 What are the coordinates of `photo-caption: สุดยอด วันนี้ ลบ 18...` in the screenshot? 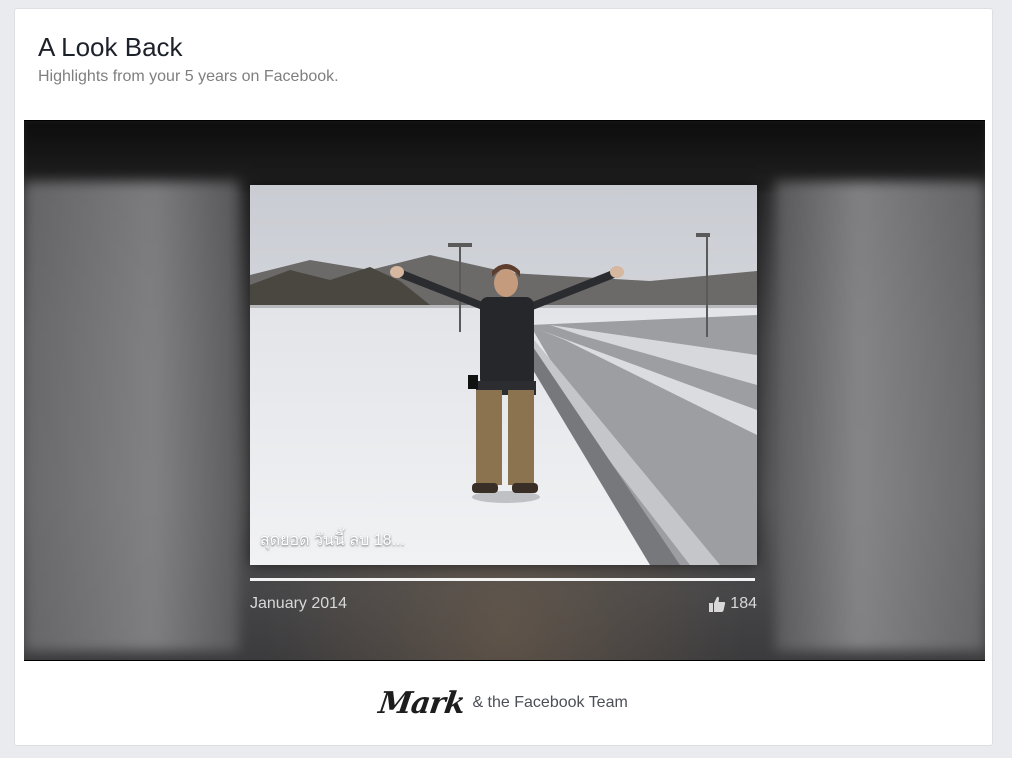 It's located at (332, 540).